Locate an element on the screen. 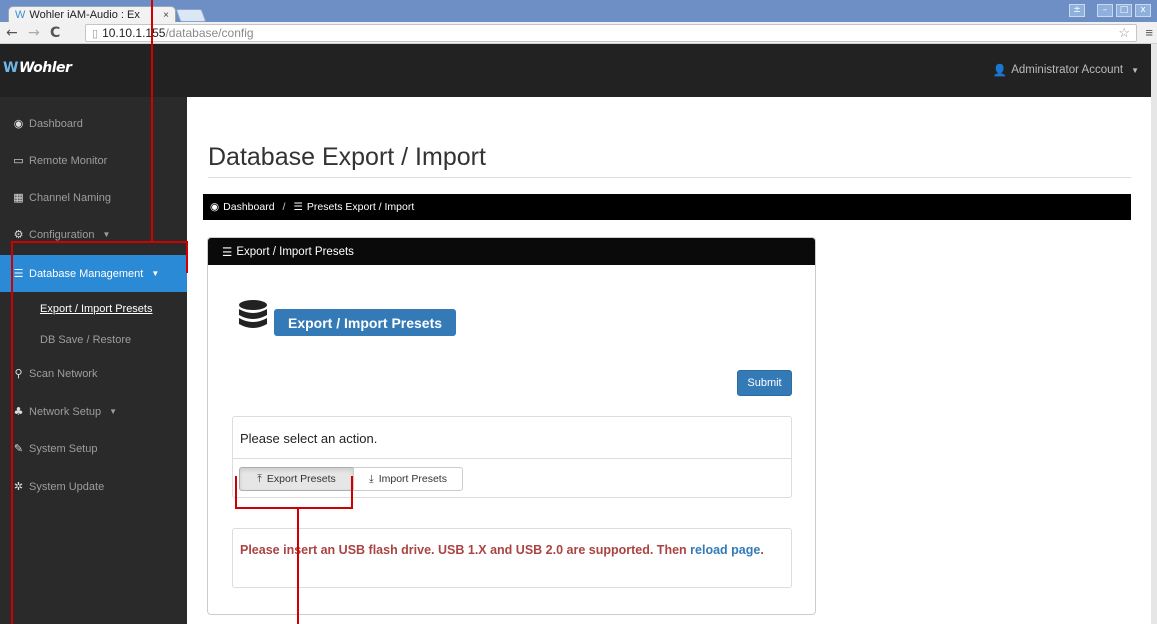  tab-title: Wohler iAM-Audio : Ex is located at coordinates (84, 15).